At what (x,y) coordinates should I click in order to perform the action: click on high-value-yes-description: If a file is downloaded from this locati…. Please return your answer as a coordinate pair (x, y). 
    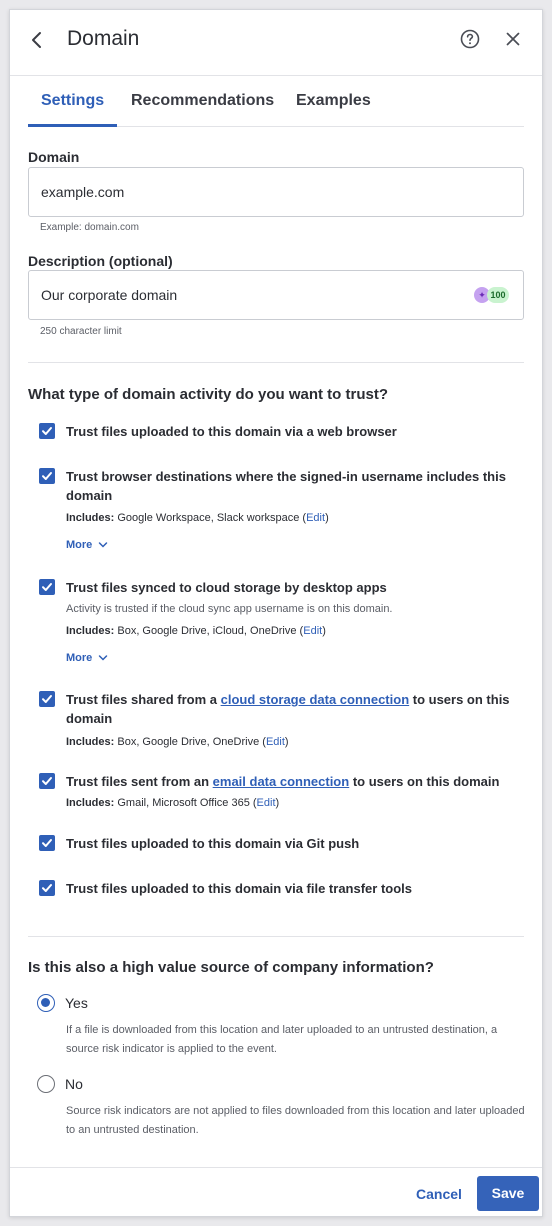
    Looking at the image, I should click on (282, 1039).